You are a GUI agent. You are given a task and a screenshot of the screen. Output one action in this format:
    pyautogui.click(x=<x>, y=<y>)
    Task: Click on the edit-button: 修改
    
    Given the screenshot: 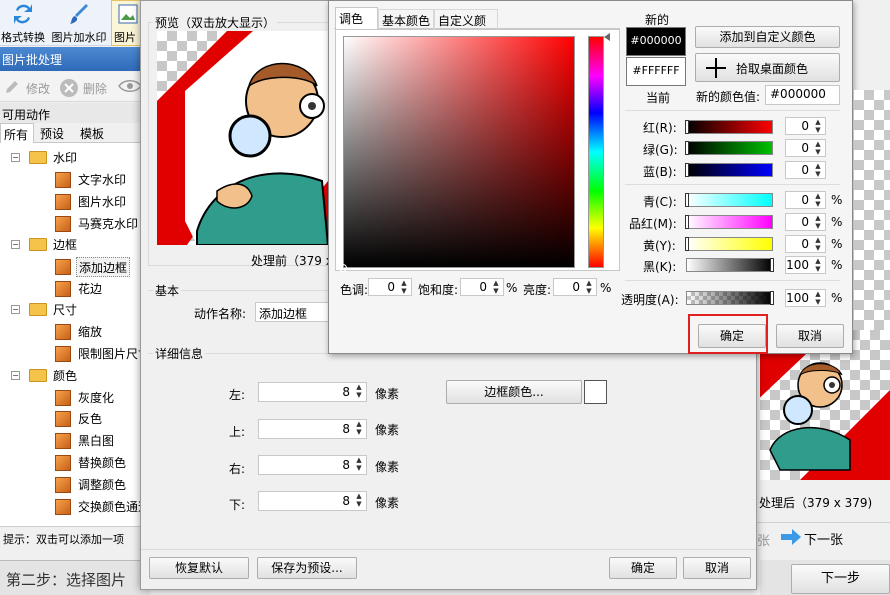 What is the action you would take?
    pyautogui.click(x=28, y=88)
    